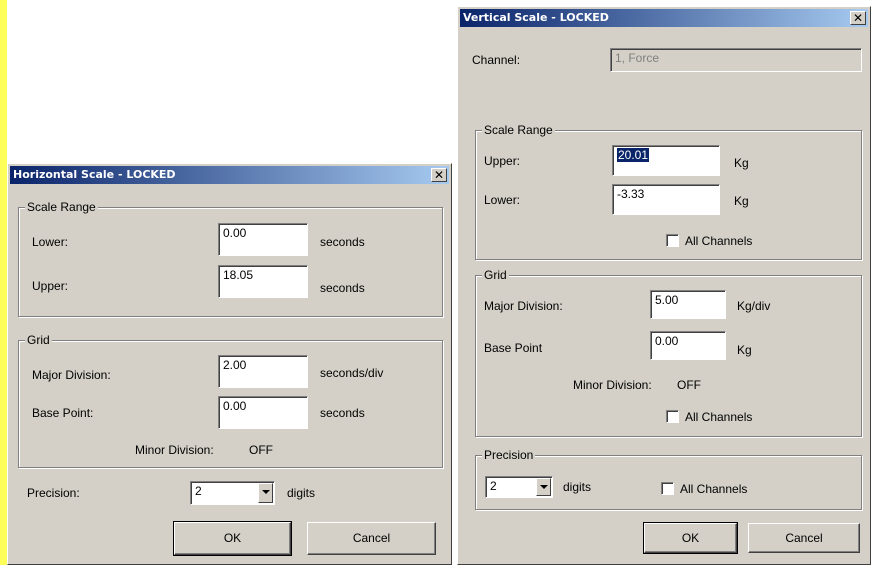  What do you see at coordinates (736, 60) in the screenshot?
I see `channel-input: 1, Force` at bounding box center [736, 60].